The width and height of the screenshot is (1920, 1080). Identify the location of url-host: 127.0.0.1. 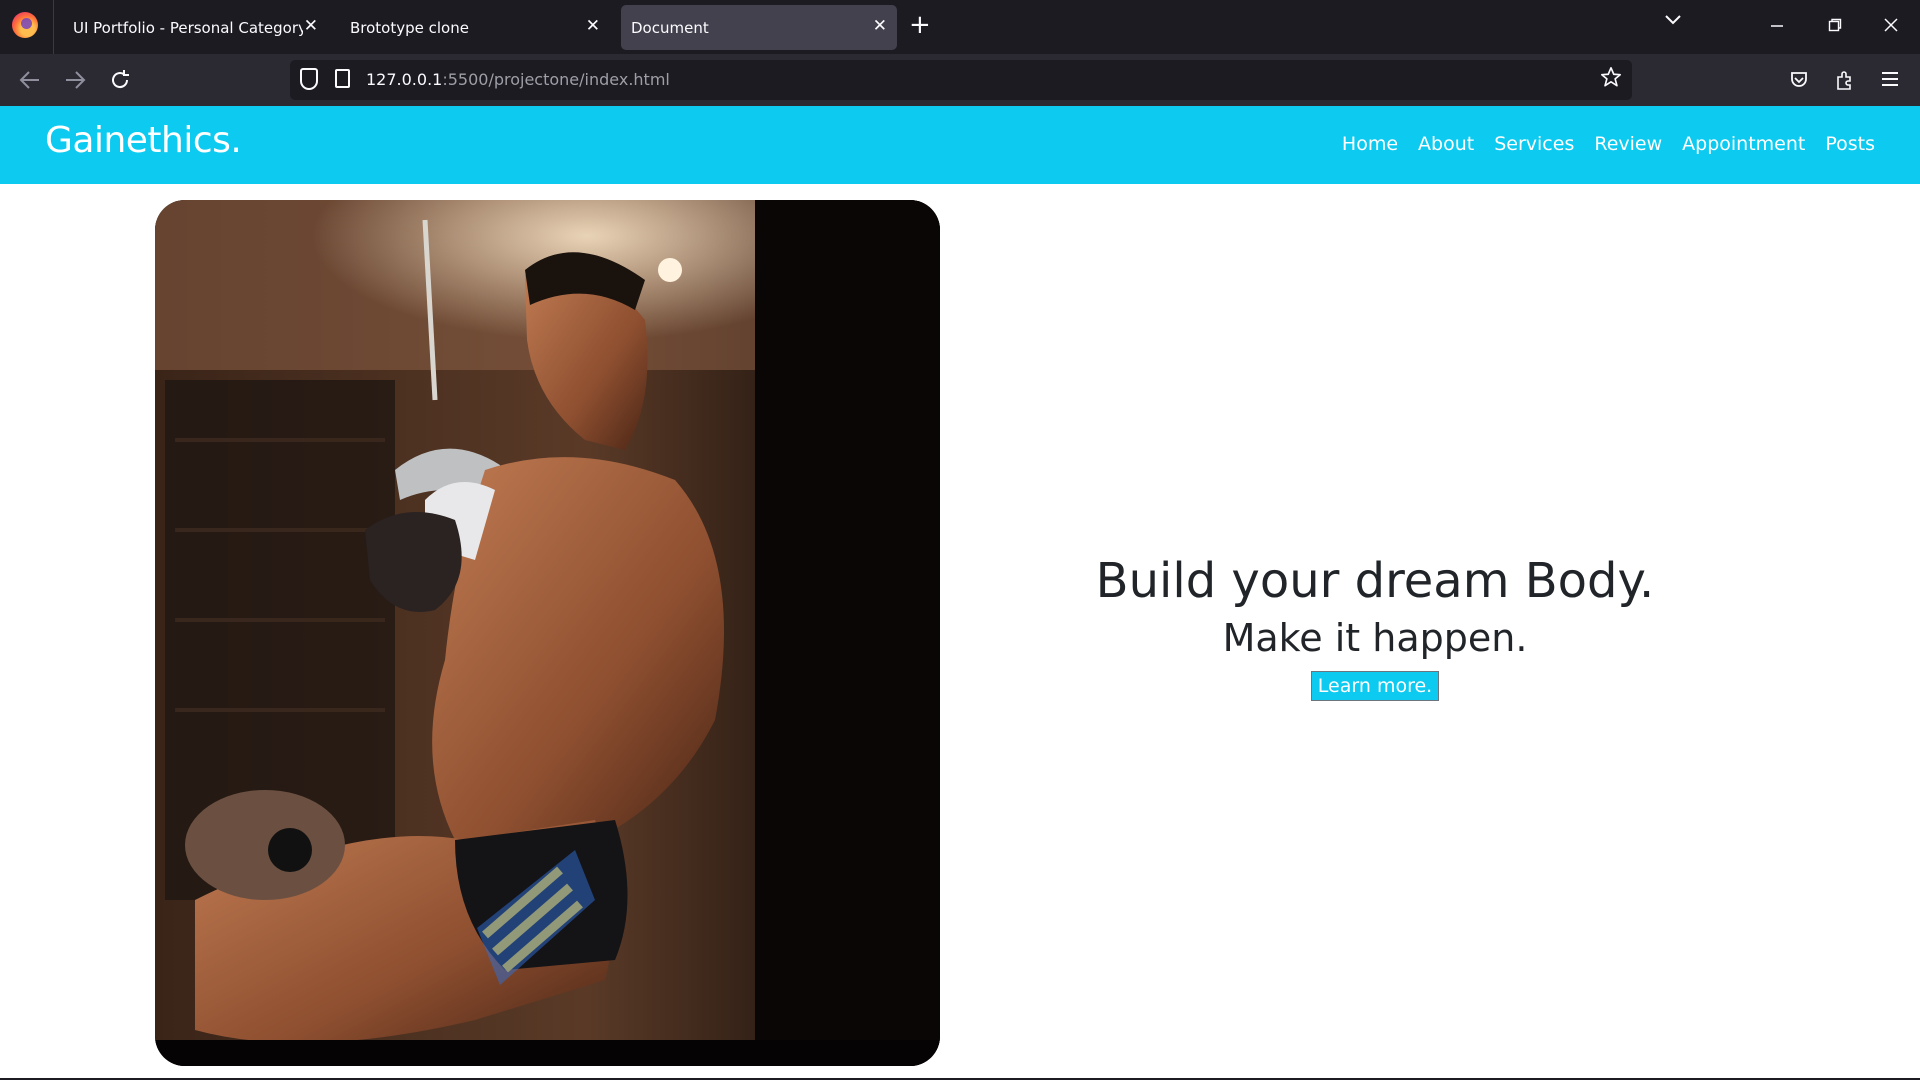
(404, 79).